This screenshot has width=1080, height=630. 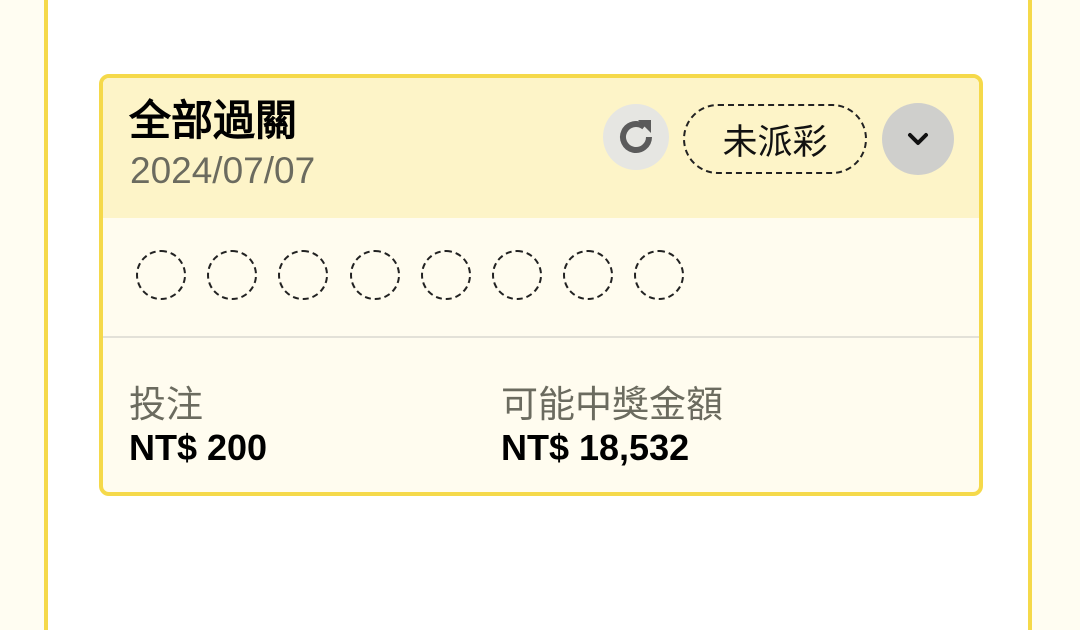 I want to click on refresh-icon, so click(x=636, y=136).